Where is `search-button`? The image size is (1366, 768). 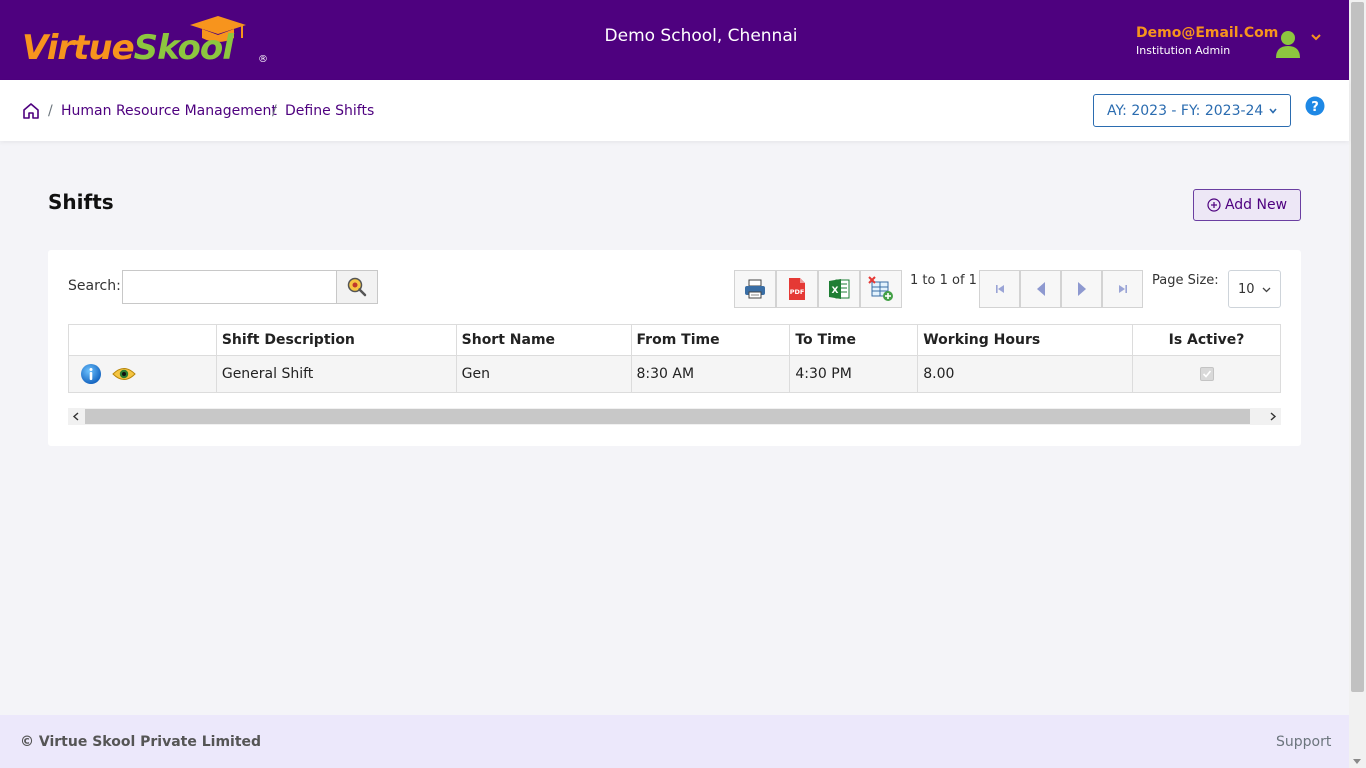 search-button is located at coordinates (357, 287).